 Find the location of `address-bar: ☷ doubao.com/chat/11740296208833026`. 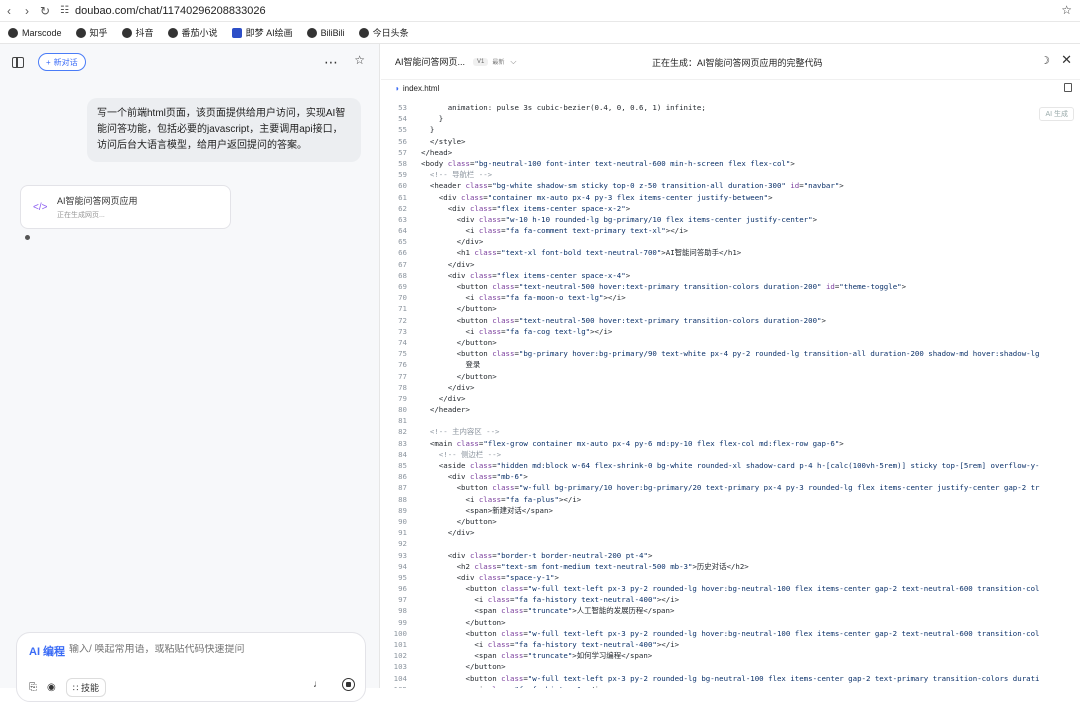

address-bar: ☷ doubao.com/chat/11740296208833026 is located at coordinates (163, 11).